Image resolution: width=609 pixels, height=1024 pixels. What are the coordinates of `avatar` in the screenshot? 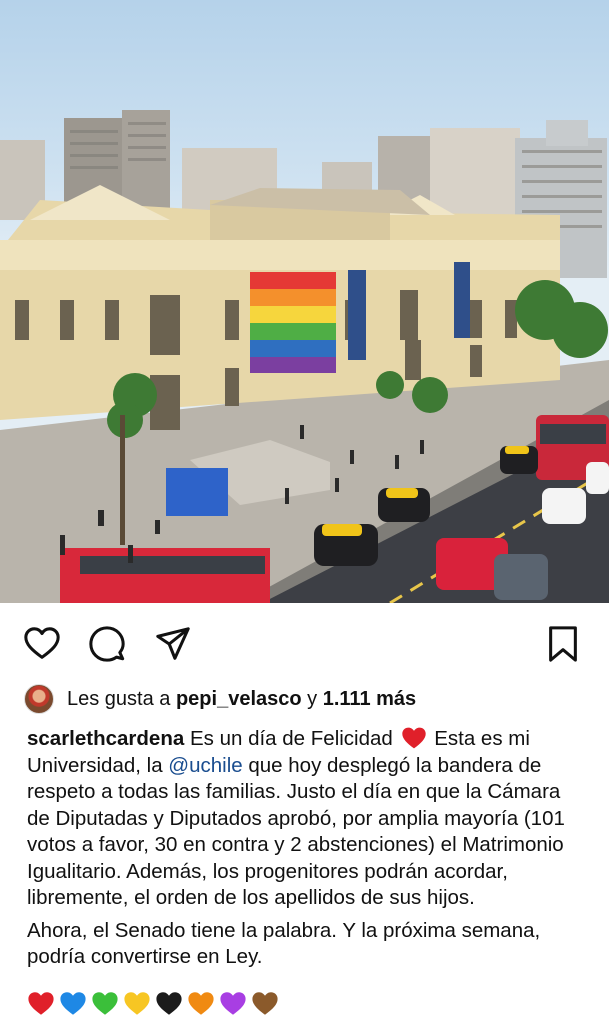 It's located at (39, 699).